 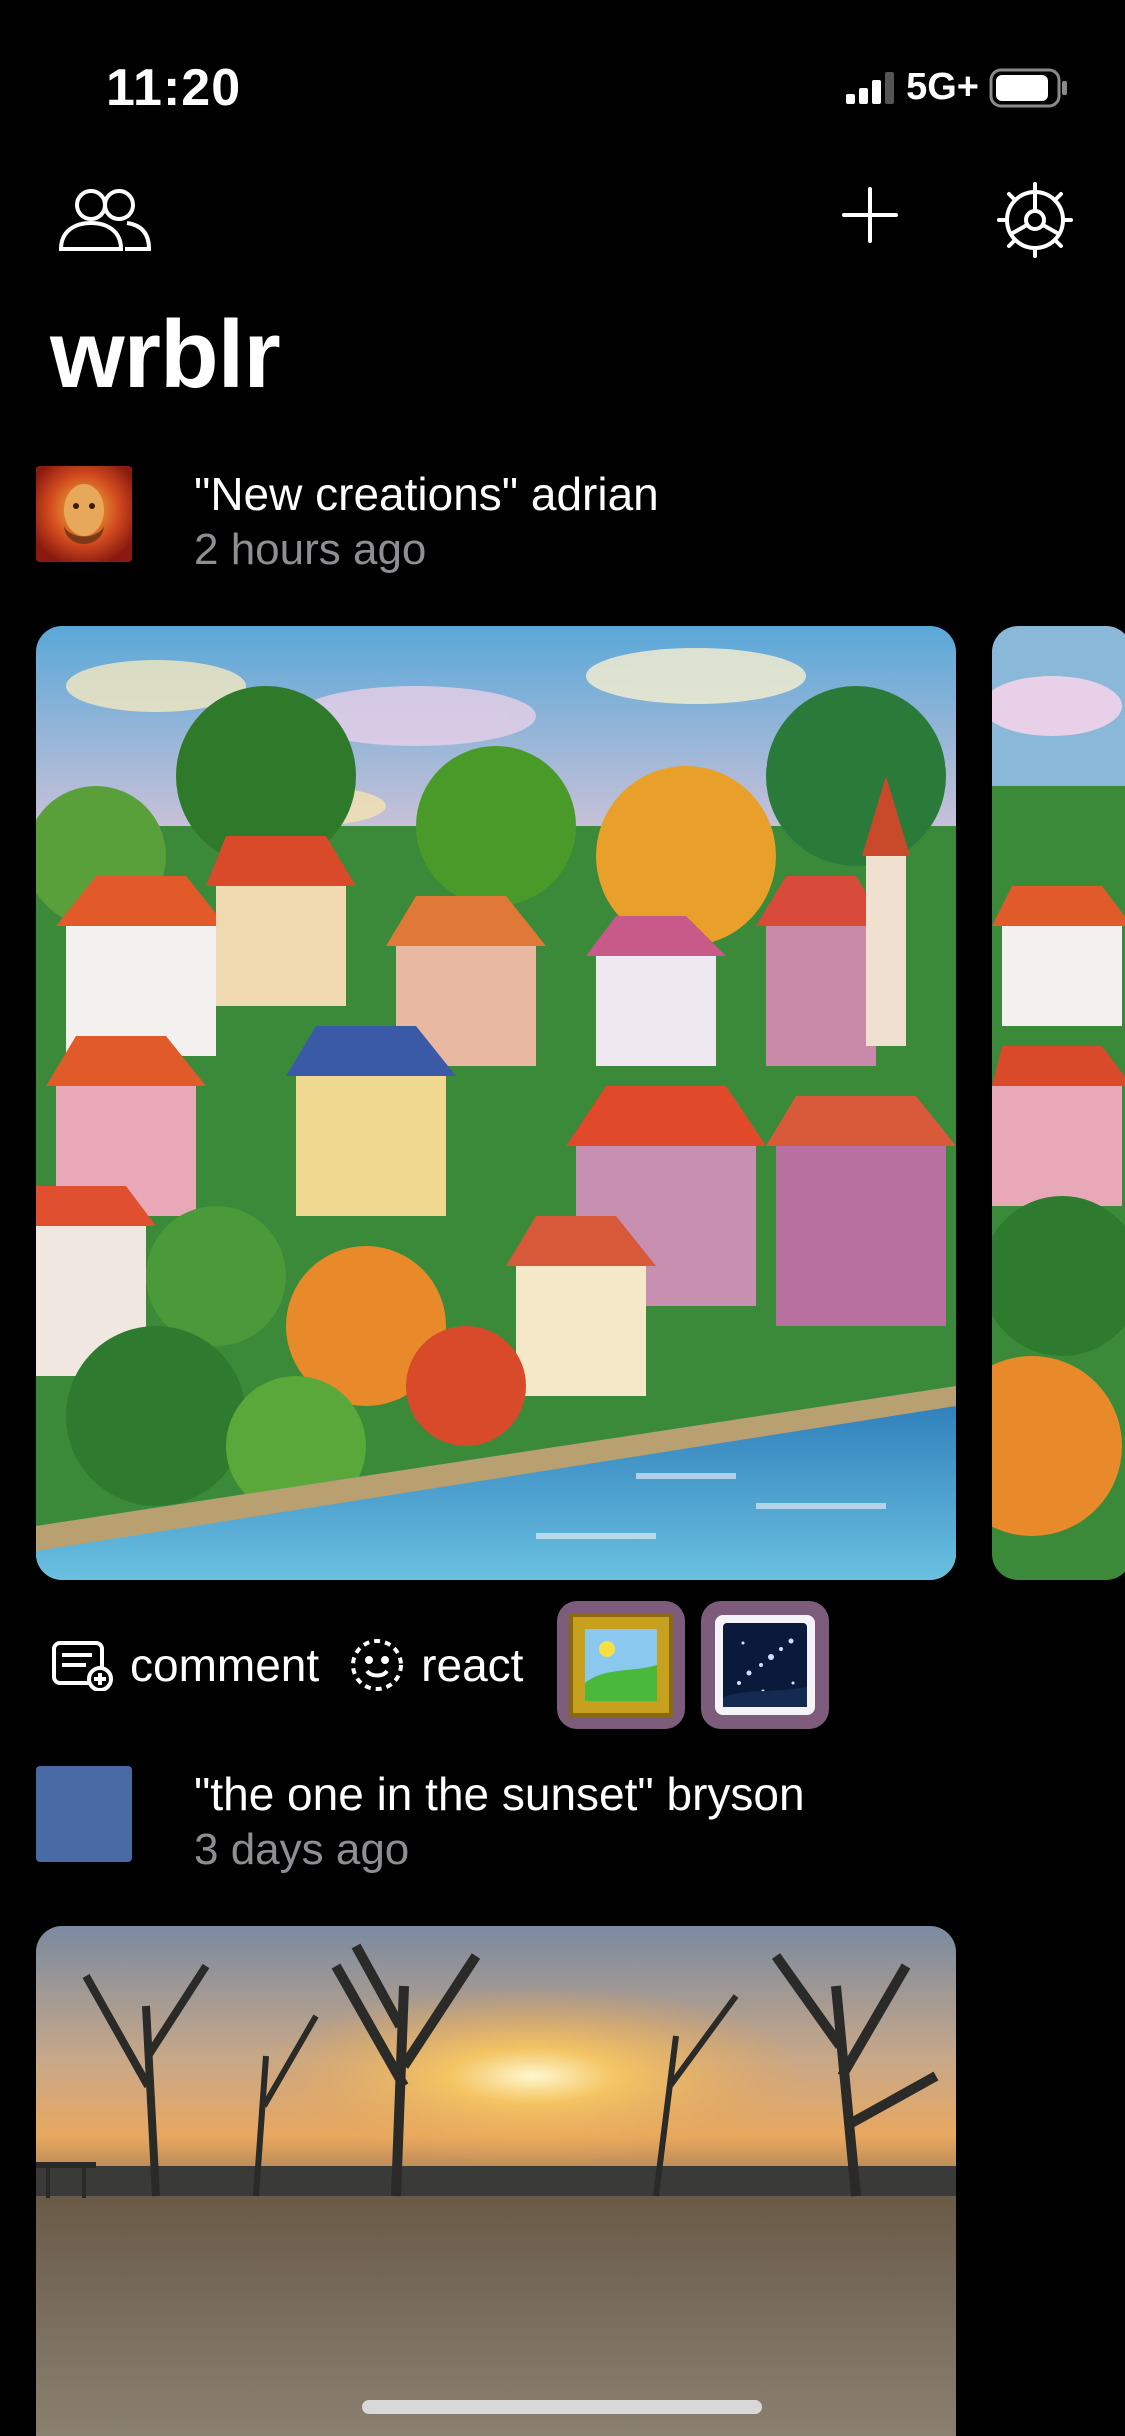 I want to click on react-button: react, so click(x=436, y=1665).